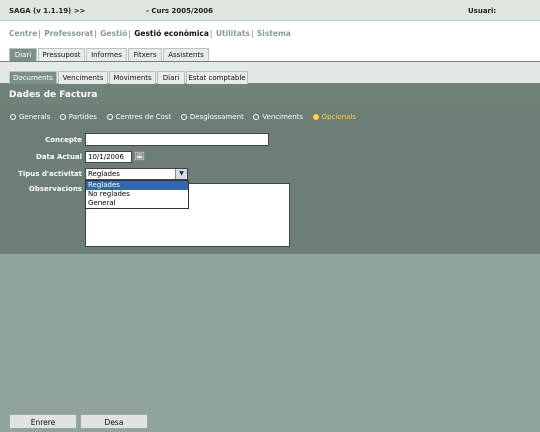 The width and height of the screenshot is (540, 432). What do you see at coordinates (106, 54) in the screenshot?
I see `tab-informes: Informes` at bounding box center [106, 54].